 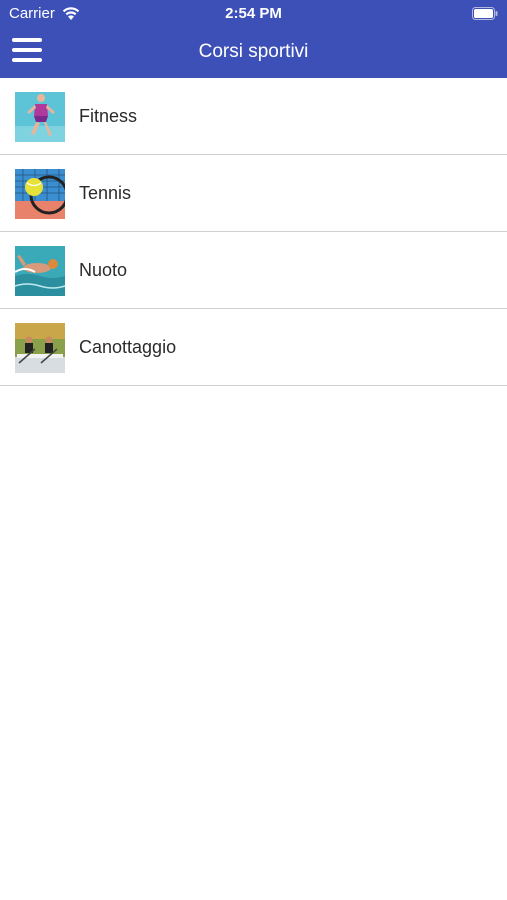 I want to click on course-label: Nuoto, so click(x=103, y=270).